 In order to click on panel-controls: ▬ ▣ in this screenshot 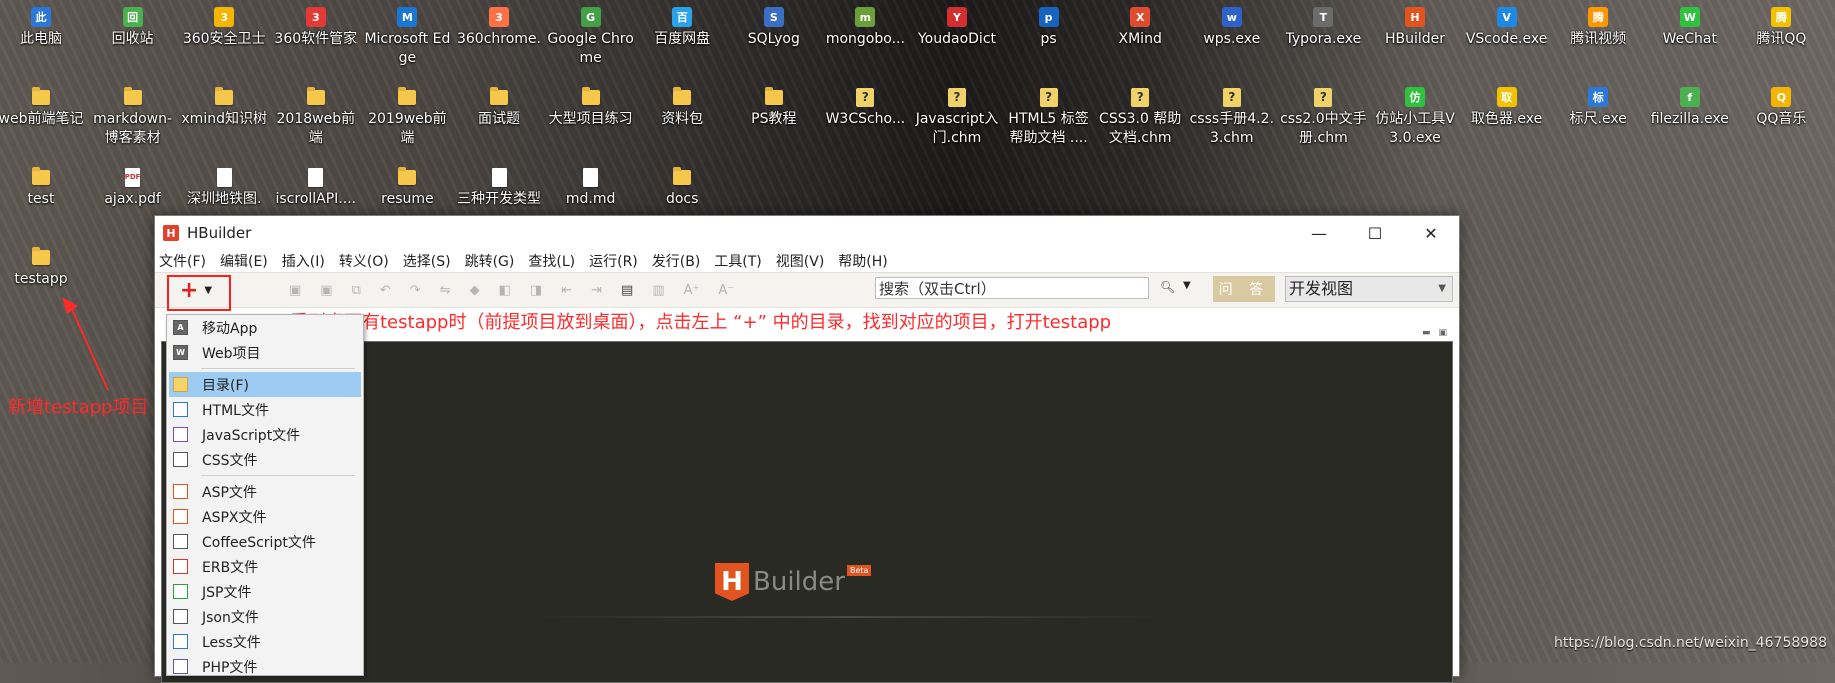, I will do `click(1434, 333)`.